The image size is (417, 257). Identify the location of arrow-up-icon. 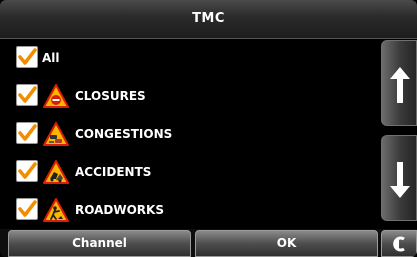
(400, 85).